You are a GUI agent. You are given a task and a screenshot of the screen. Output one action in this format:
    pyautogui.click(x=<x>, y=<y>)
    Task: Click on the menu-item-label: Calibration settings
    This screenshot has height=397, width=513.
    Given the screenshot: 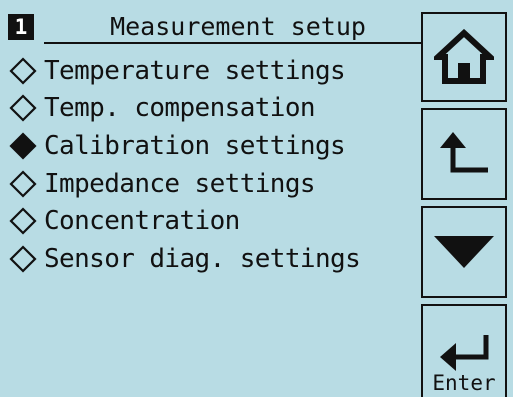 What is the action you would take?
    pyautogui.click(x=195, y=145)
    